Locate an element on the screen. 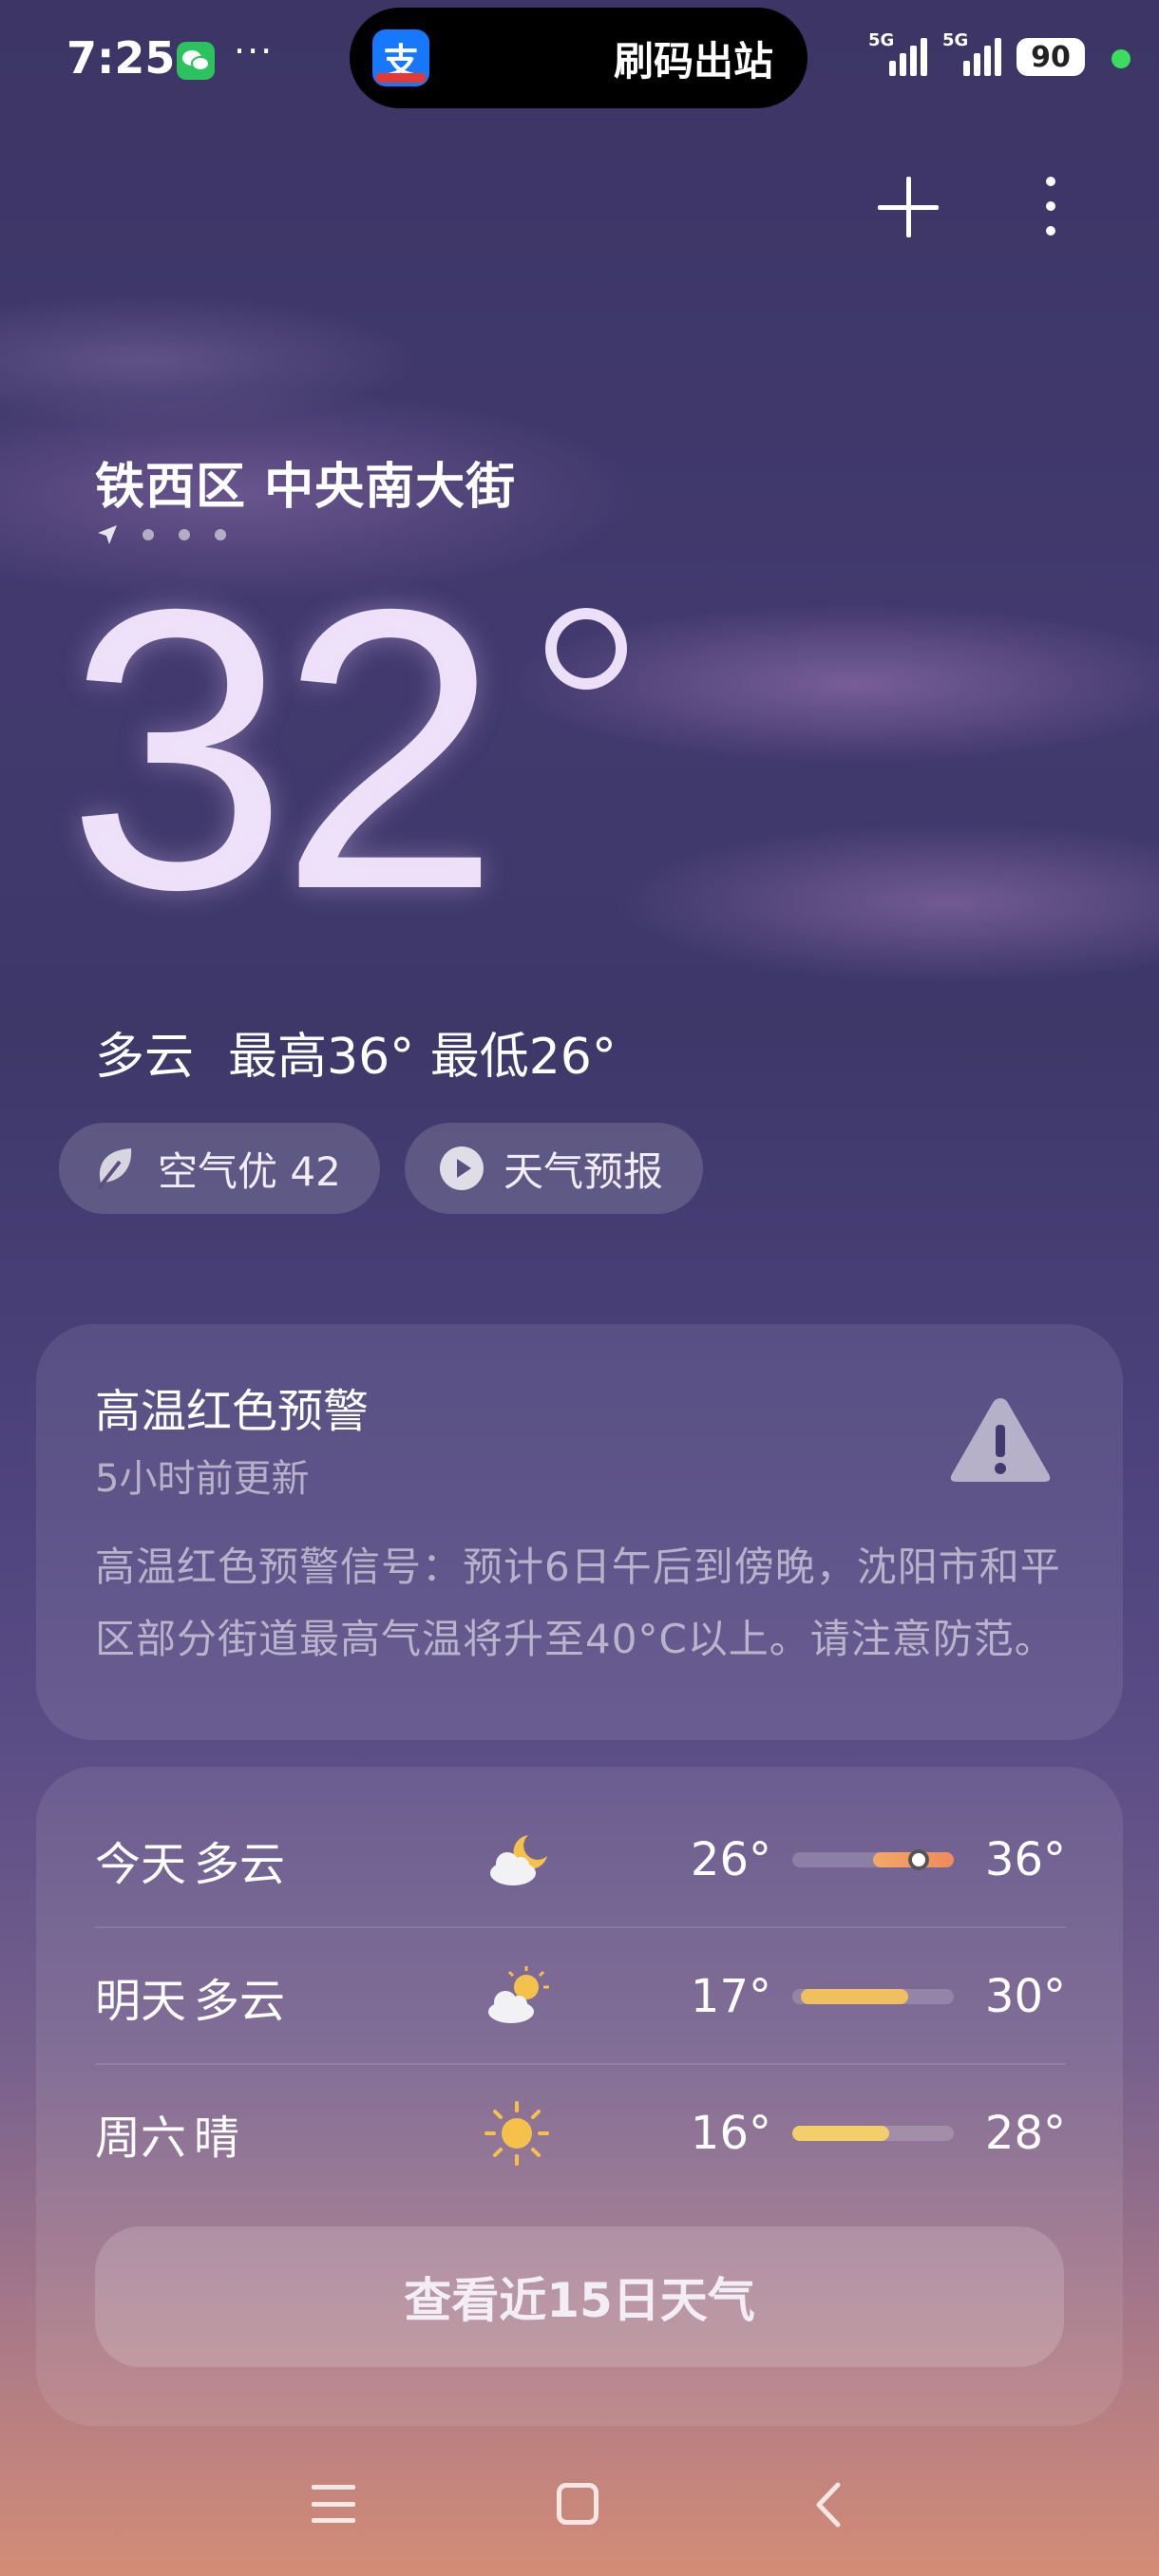 This screenshot has width=1159, height=2576. alipay-icon: 支 is located at coordinates (400, 57).